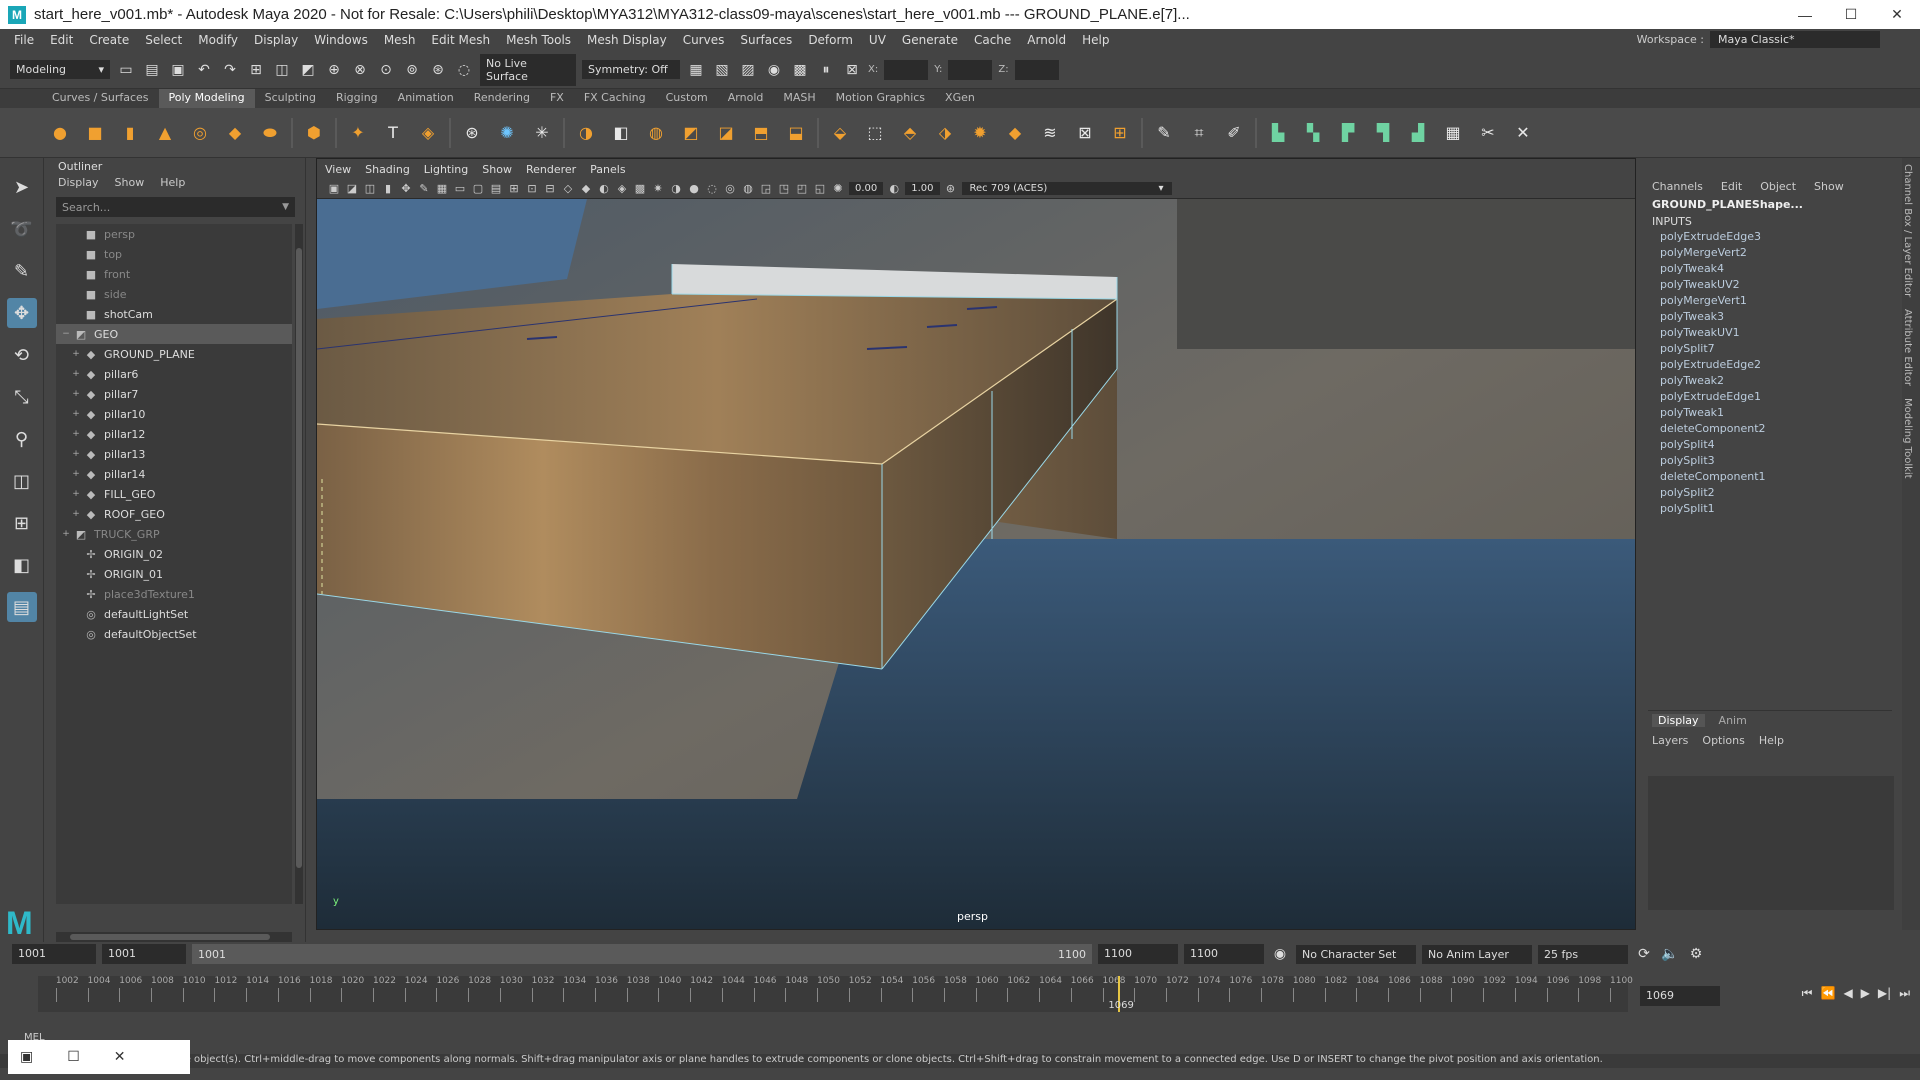 The width and height of the screenshot is (1920, 1080). What do you see at coordinates (607, 169) in the screenshot?
I see `viewport-menu-panels: Panels` at bounding box center [607, 169].